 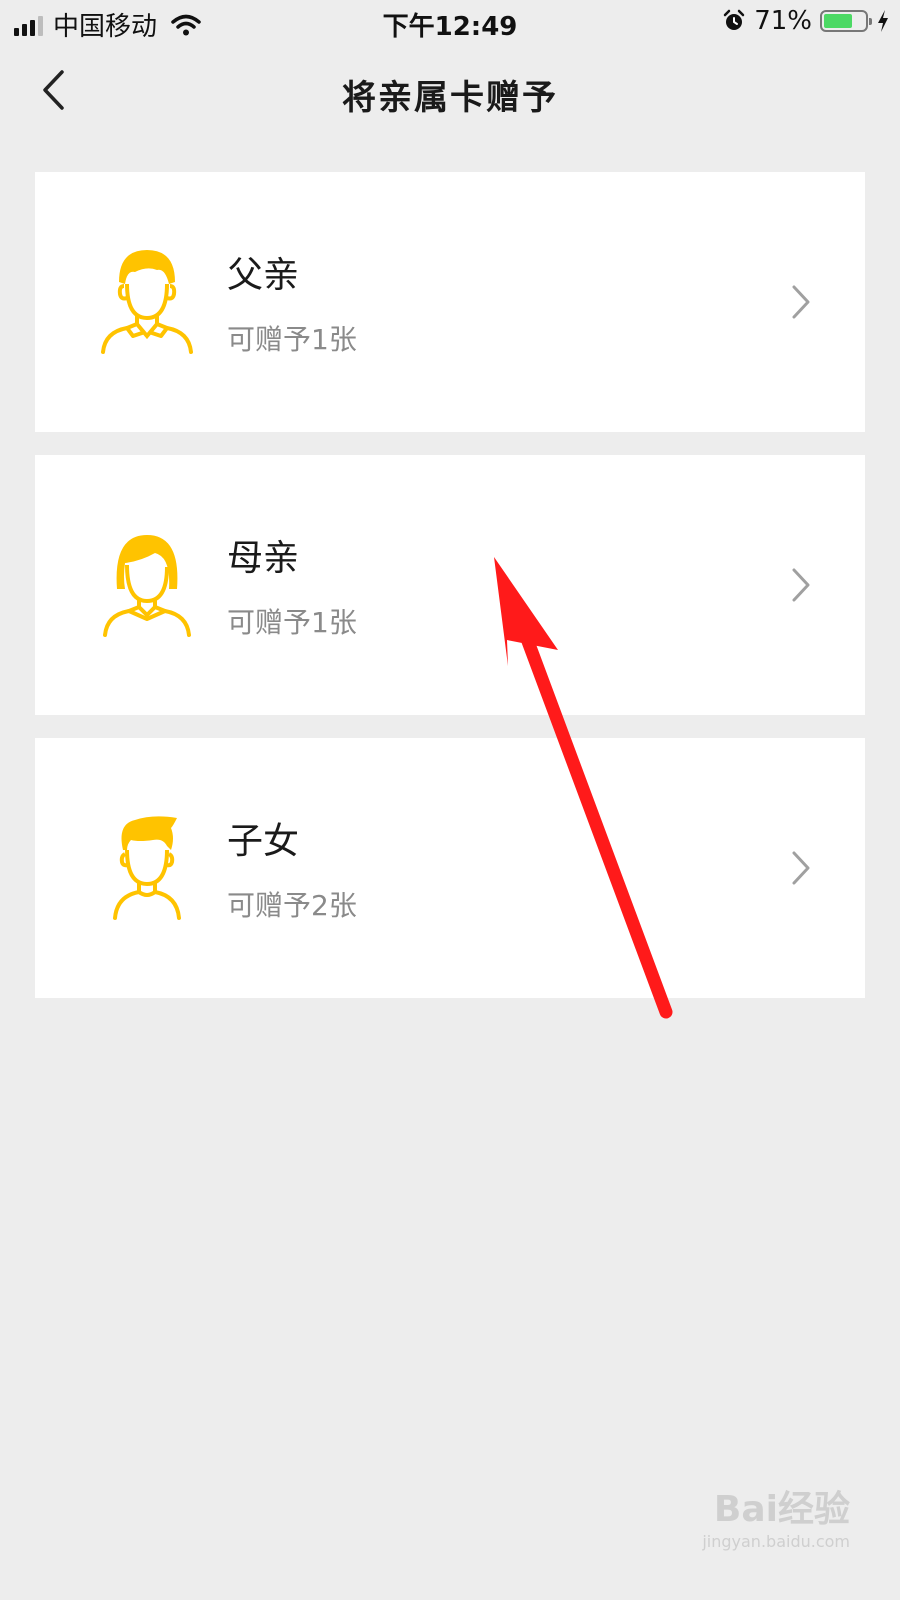 I want to click on father-avatar-icon, so click(x=147, y=302).